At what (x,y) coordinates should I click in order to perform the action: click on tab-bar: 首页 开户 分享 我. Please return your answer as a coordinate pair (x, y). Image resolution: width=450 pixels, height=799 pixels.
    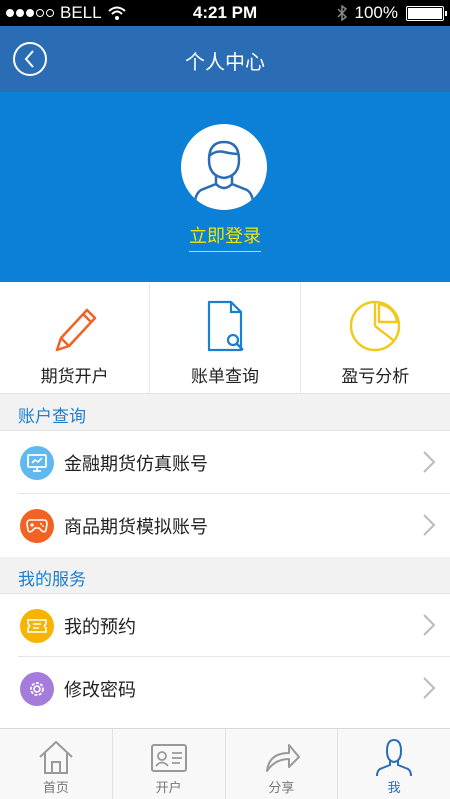
    Looking at the image, I should click on (225, 763).